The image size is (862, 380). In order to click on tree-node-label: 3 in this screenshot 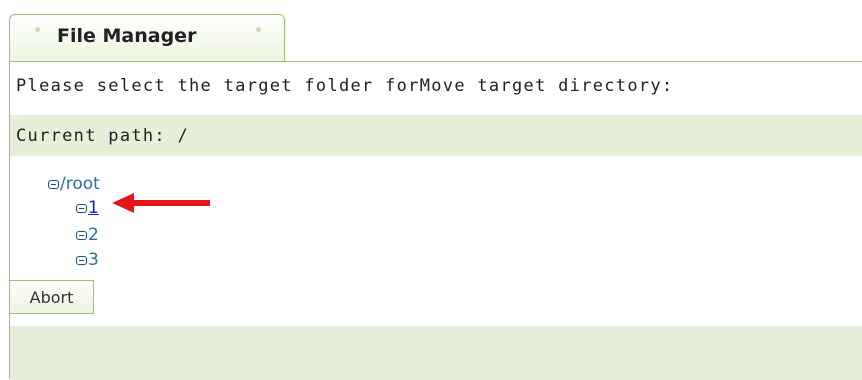, I will do `click(93, 260)`.